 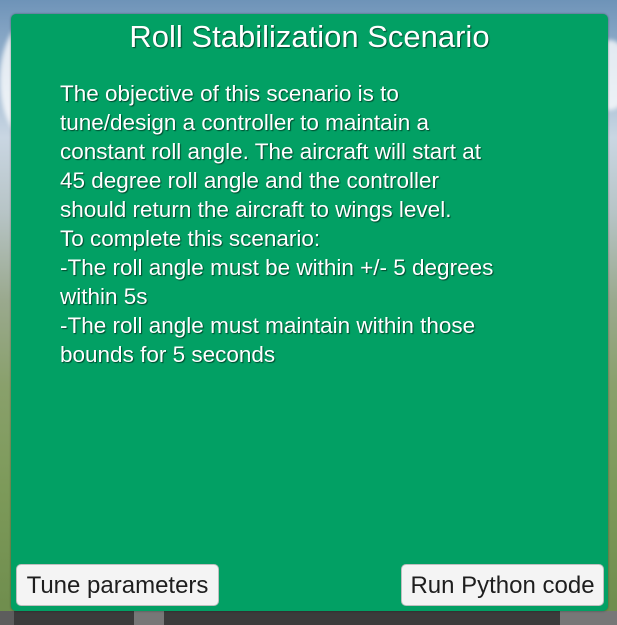 I want to click on description-line: bounds for 5 seconds, so click(x=168, y=354).